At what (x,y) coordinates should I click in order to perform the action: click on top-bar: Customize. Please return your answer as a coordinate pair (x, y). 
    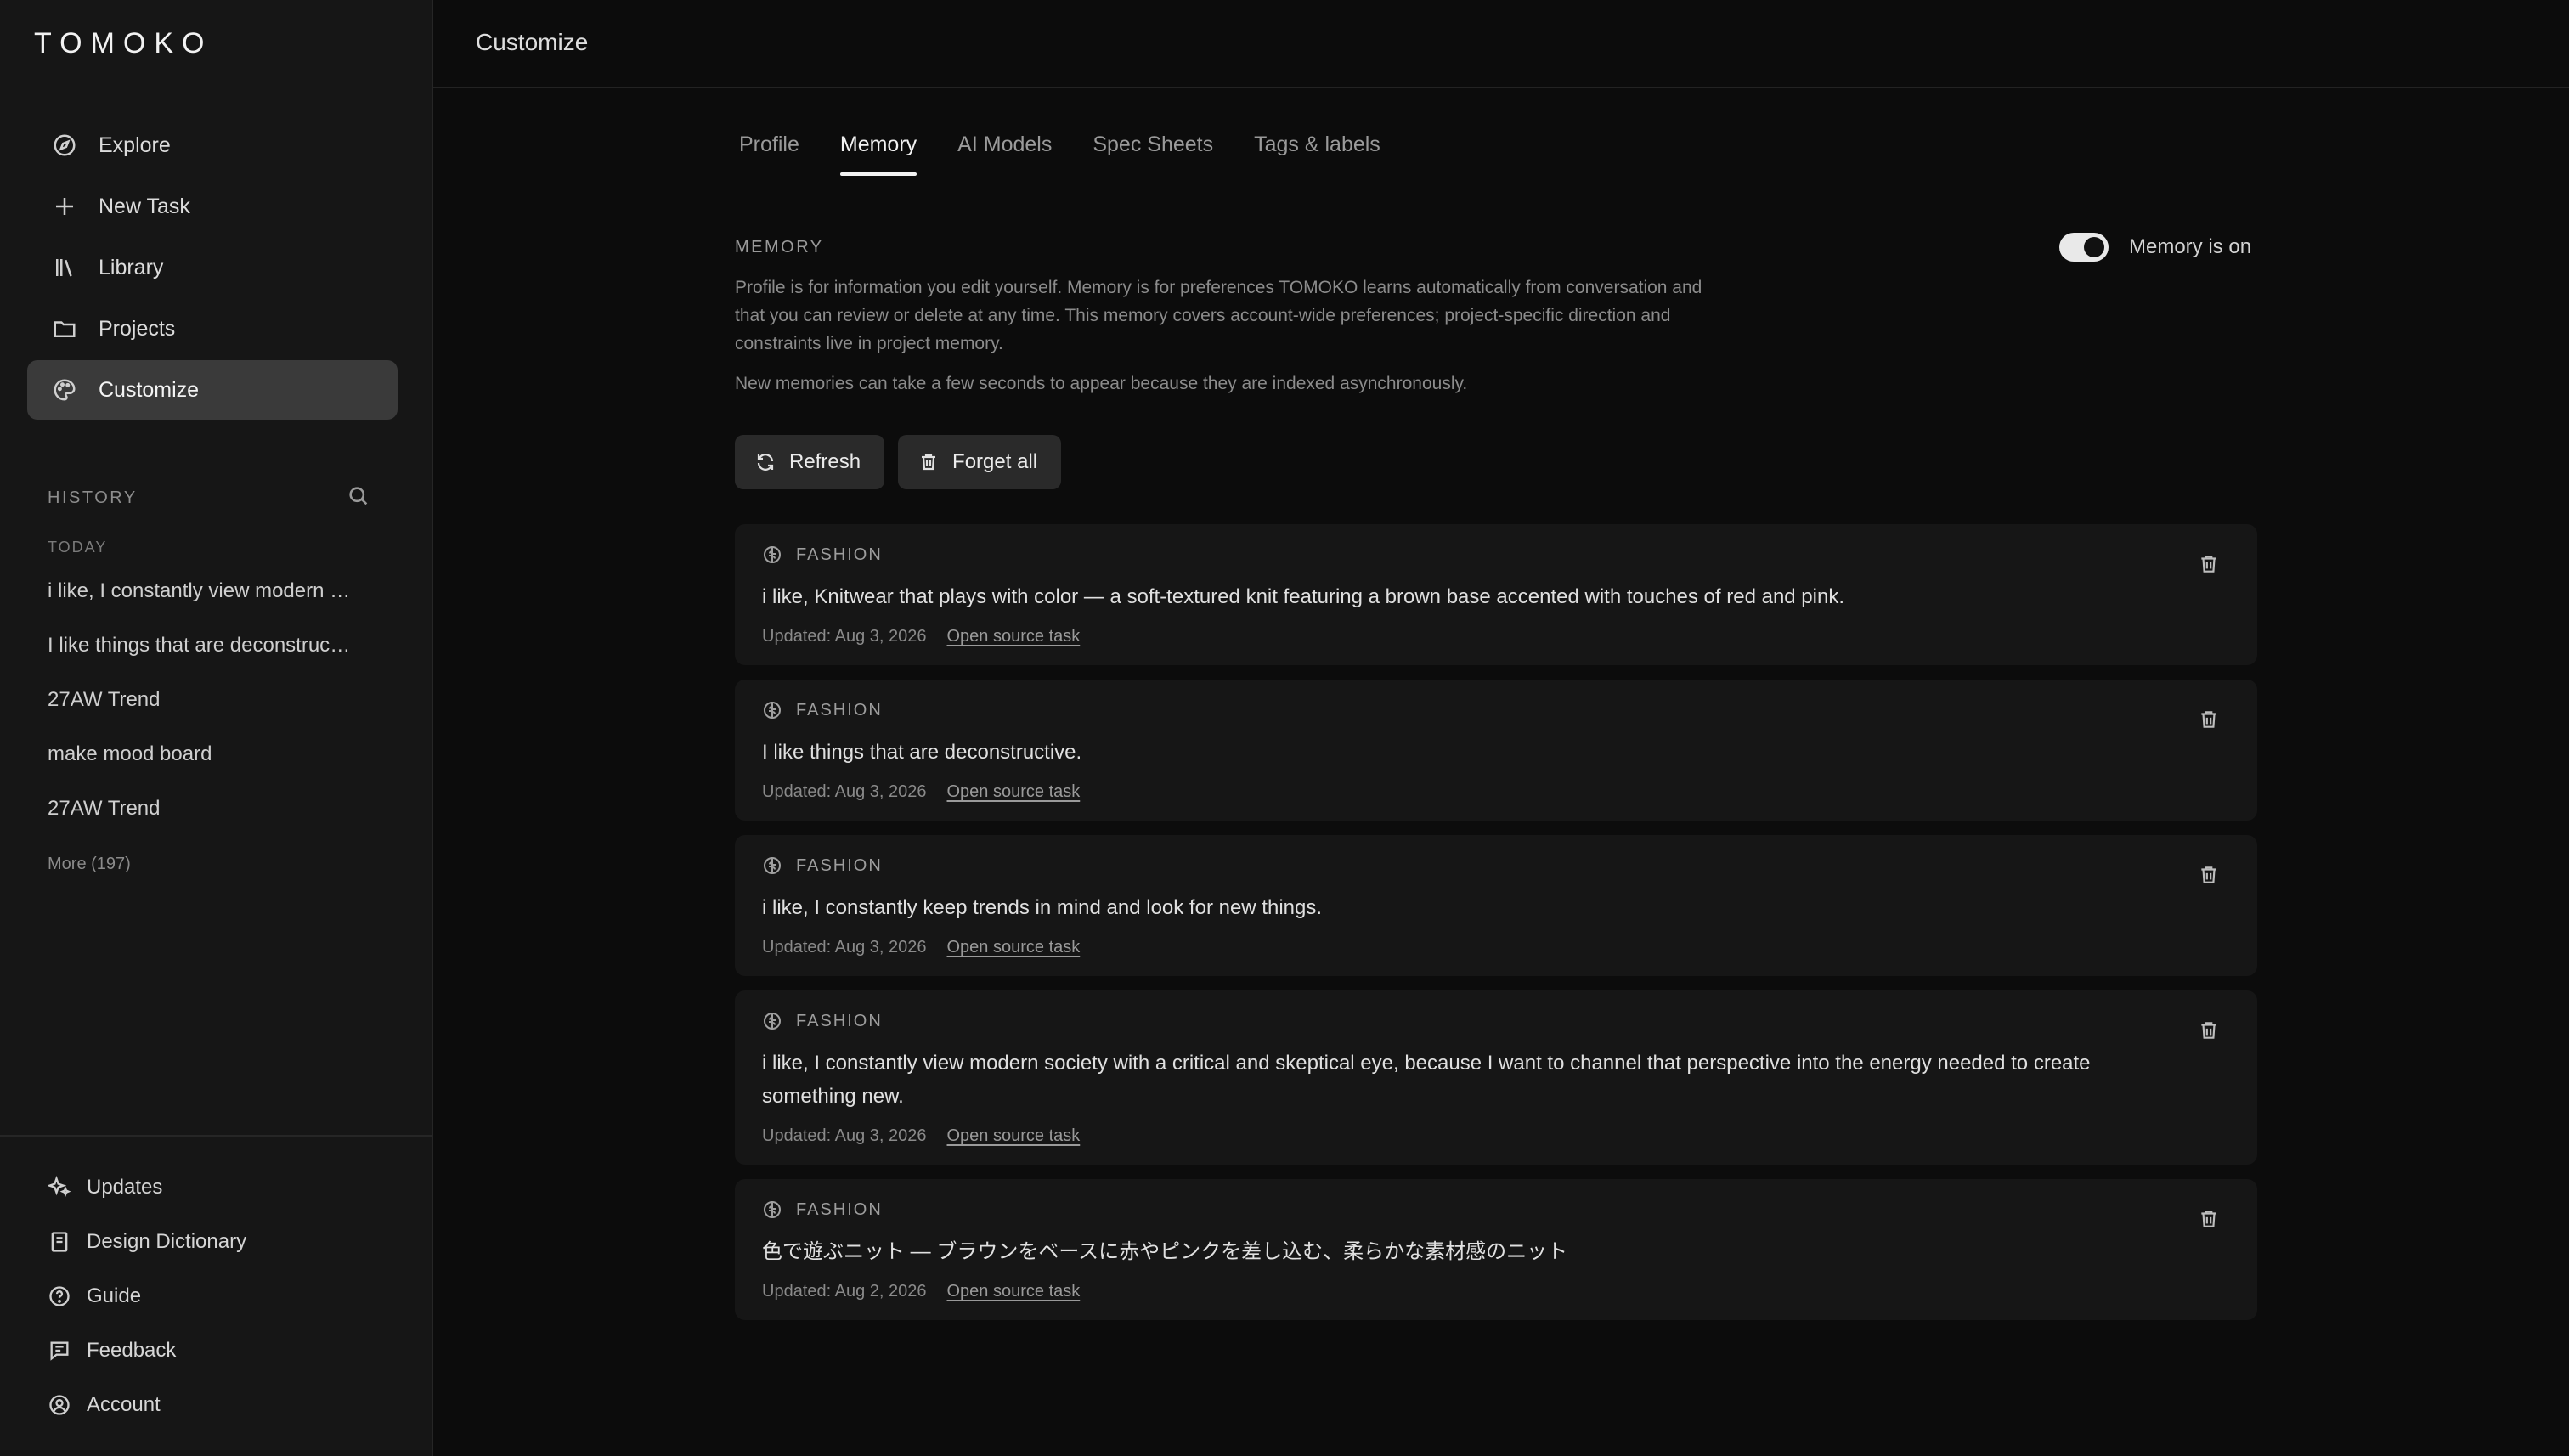
    Looking at the image, I should click on (1501, 44).